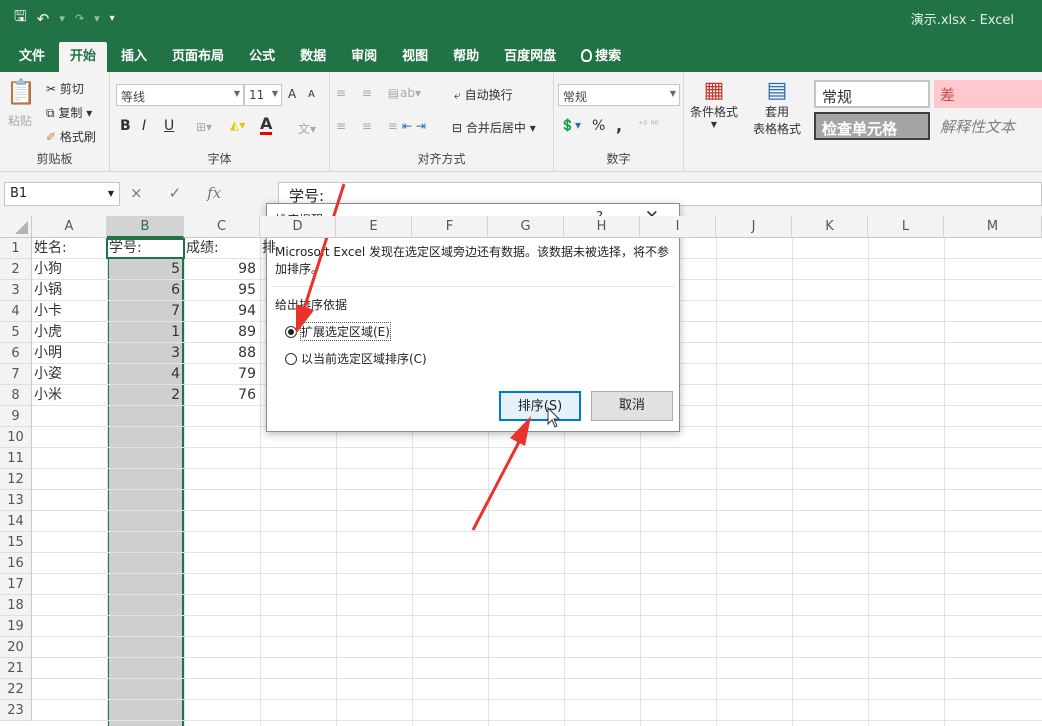 Image resolution: width=1042 pixels, height=726 pixels. What do you see at coordinates (16, 668) in the screenshot?
I see `row-header: 21` at bounding box center [16, 668].